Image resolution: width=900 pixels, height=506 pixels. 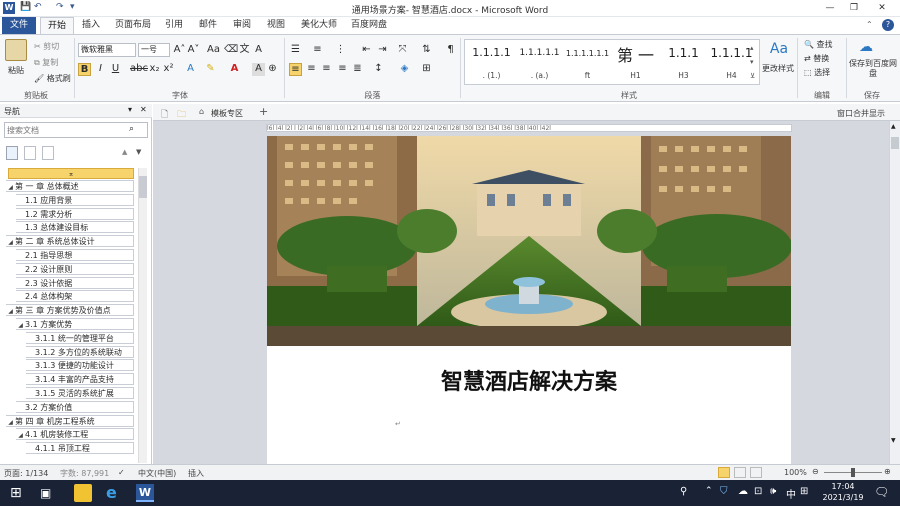 What do you see at coordinates (242, 25) in the screenshot?
I see `tab-review: 审阅` at bounding box center [242, 25].